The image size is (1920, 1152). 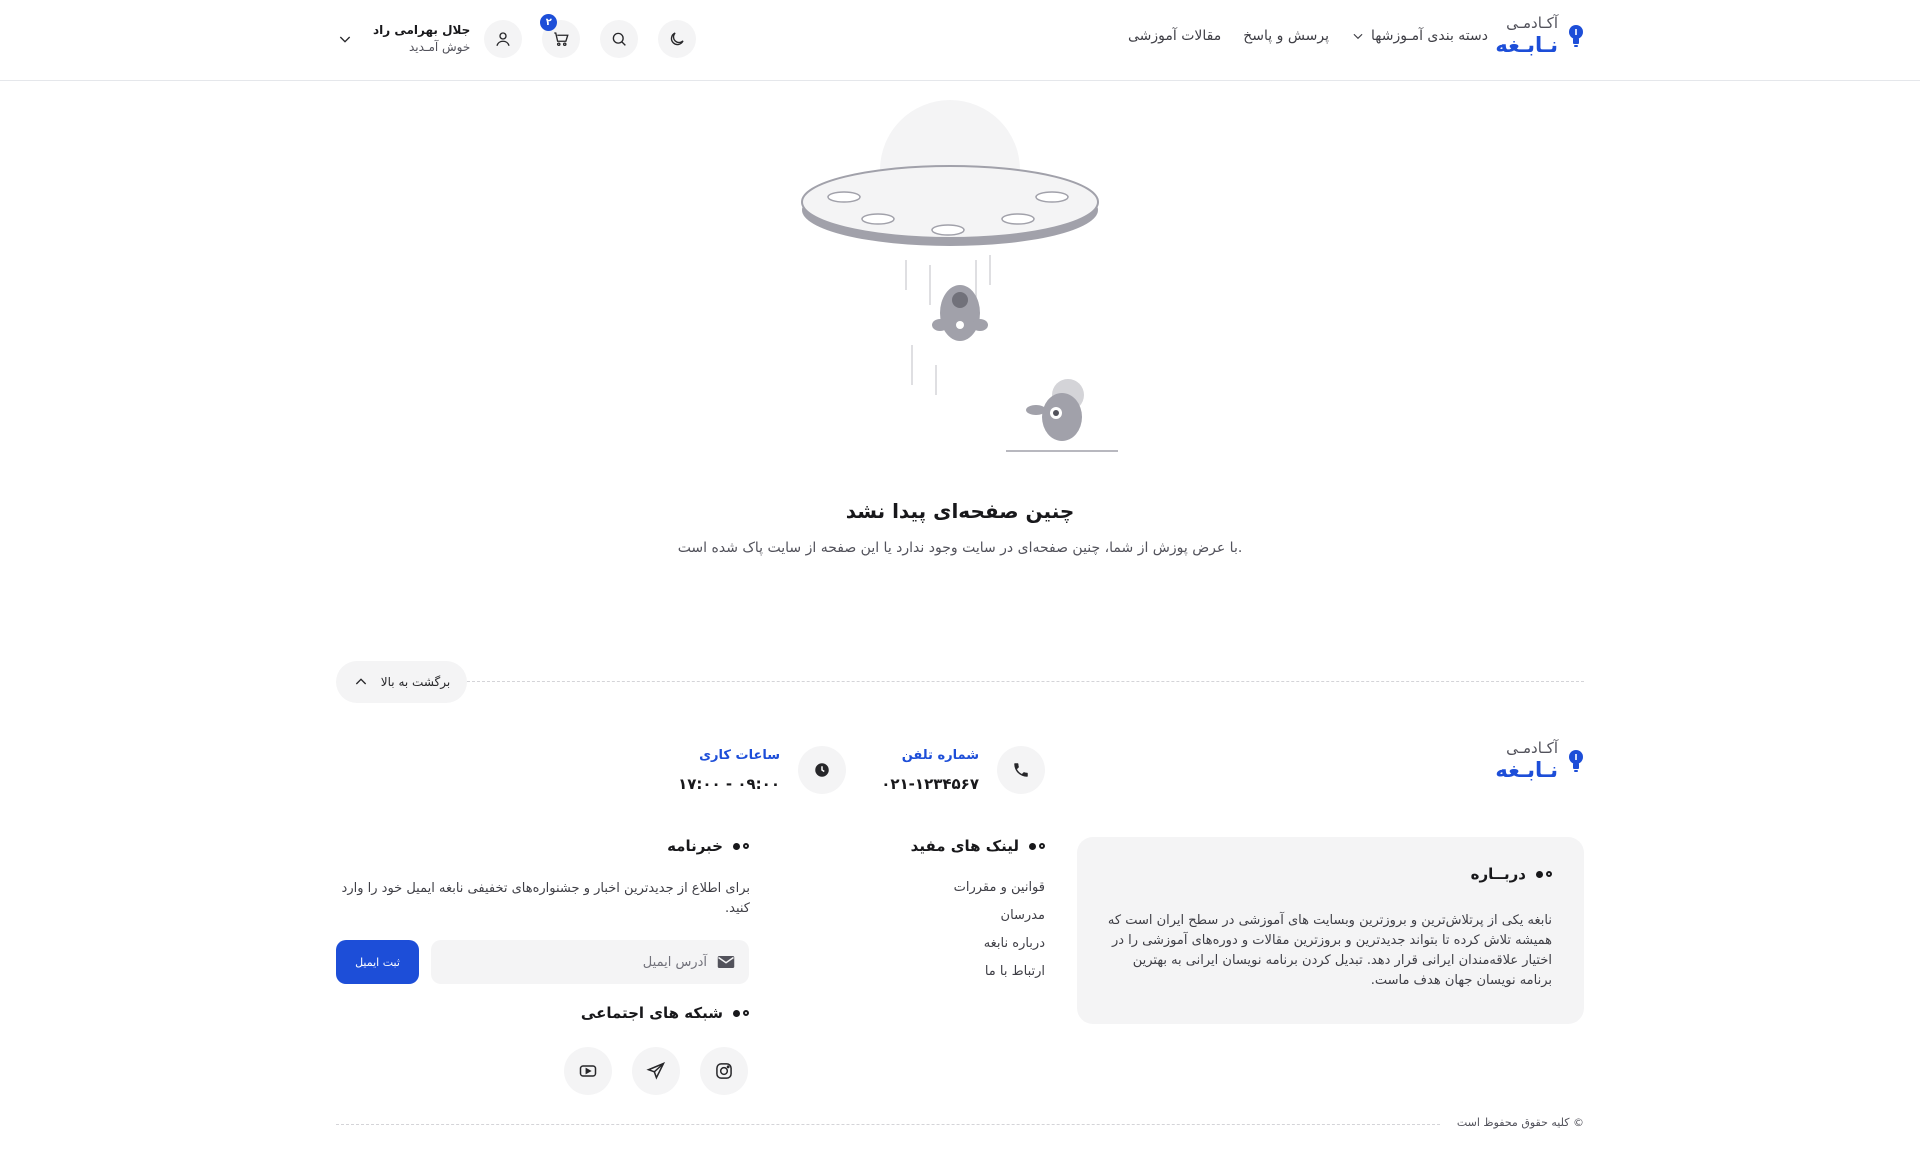 I want to click on nav-articles: مقالات آموزشی, so click(x=1174, y=36).